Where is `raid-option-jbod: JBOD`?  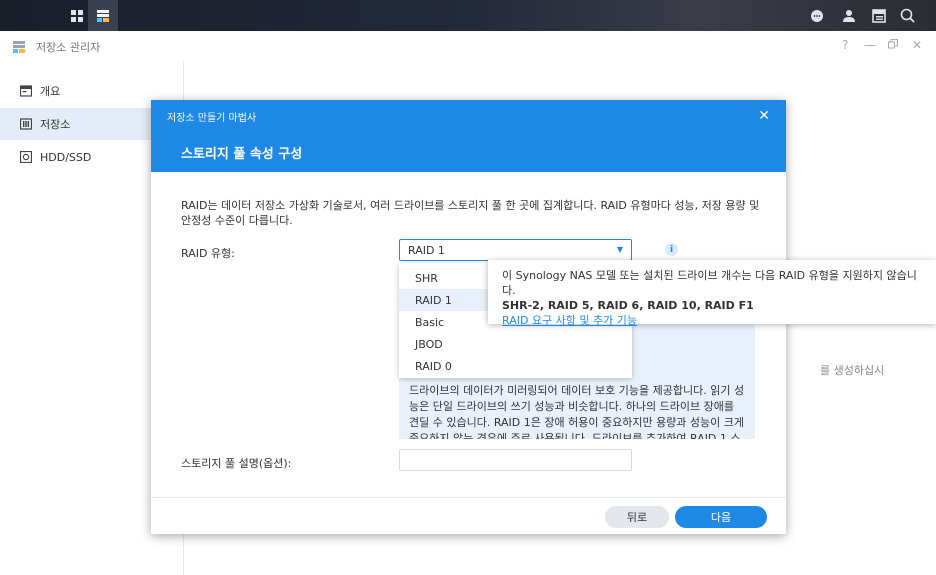
raid-option-jbod: JBOD is located at coordinates (515, 344).